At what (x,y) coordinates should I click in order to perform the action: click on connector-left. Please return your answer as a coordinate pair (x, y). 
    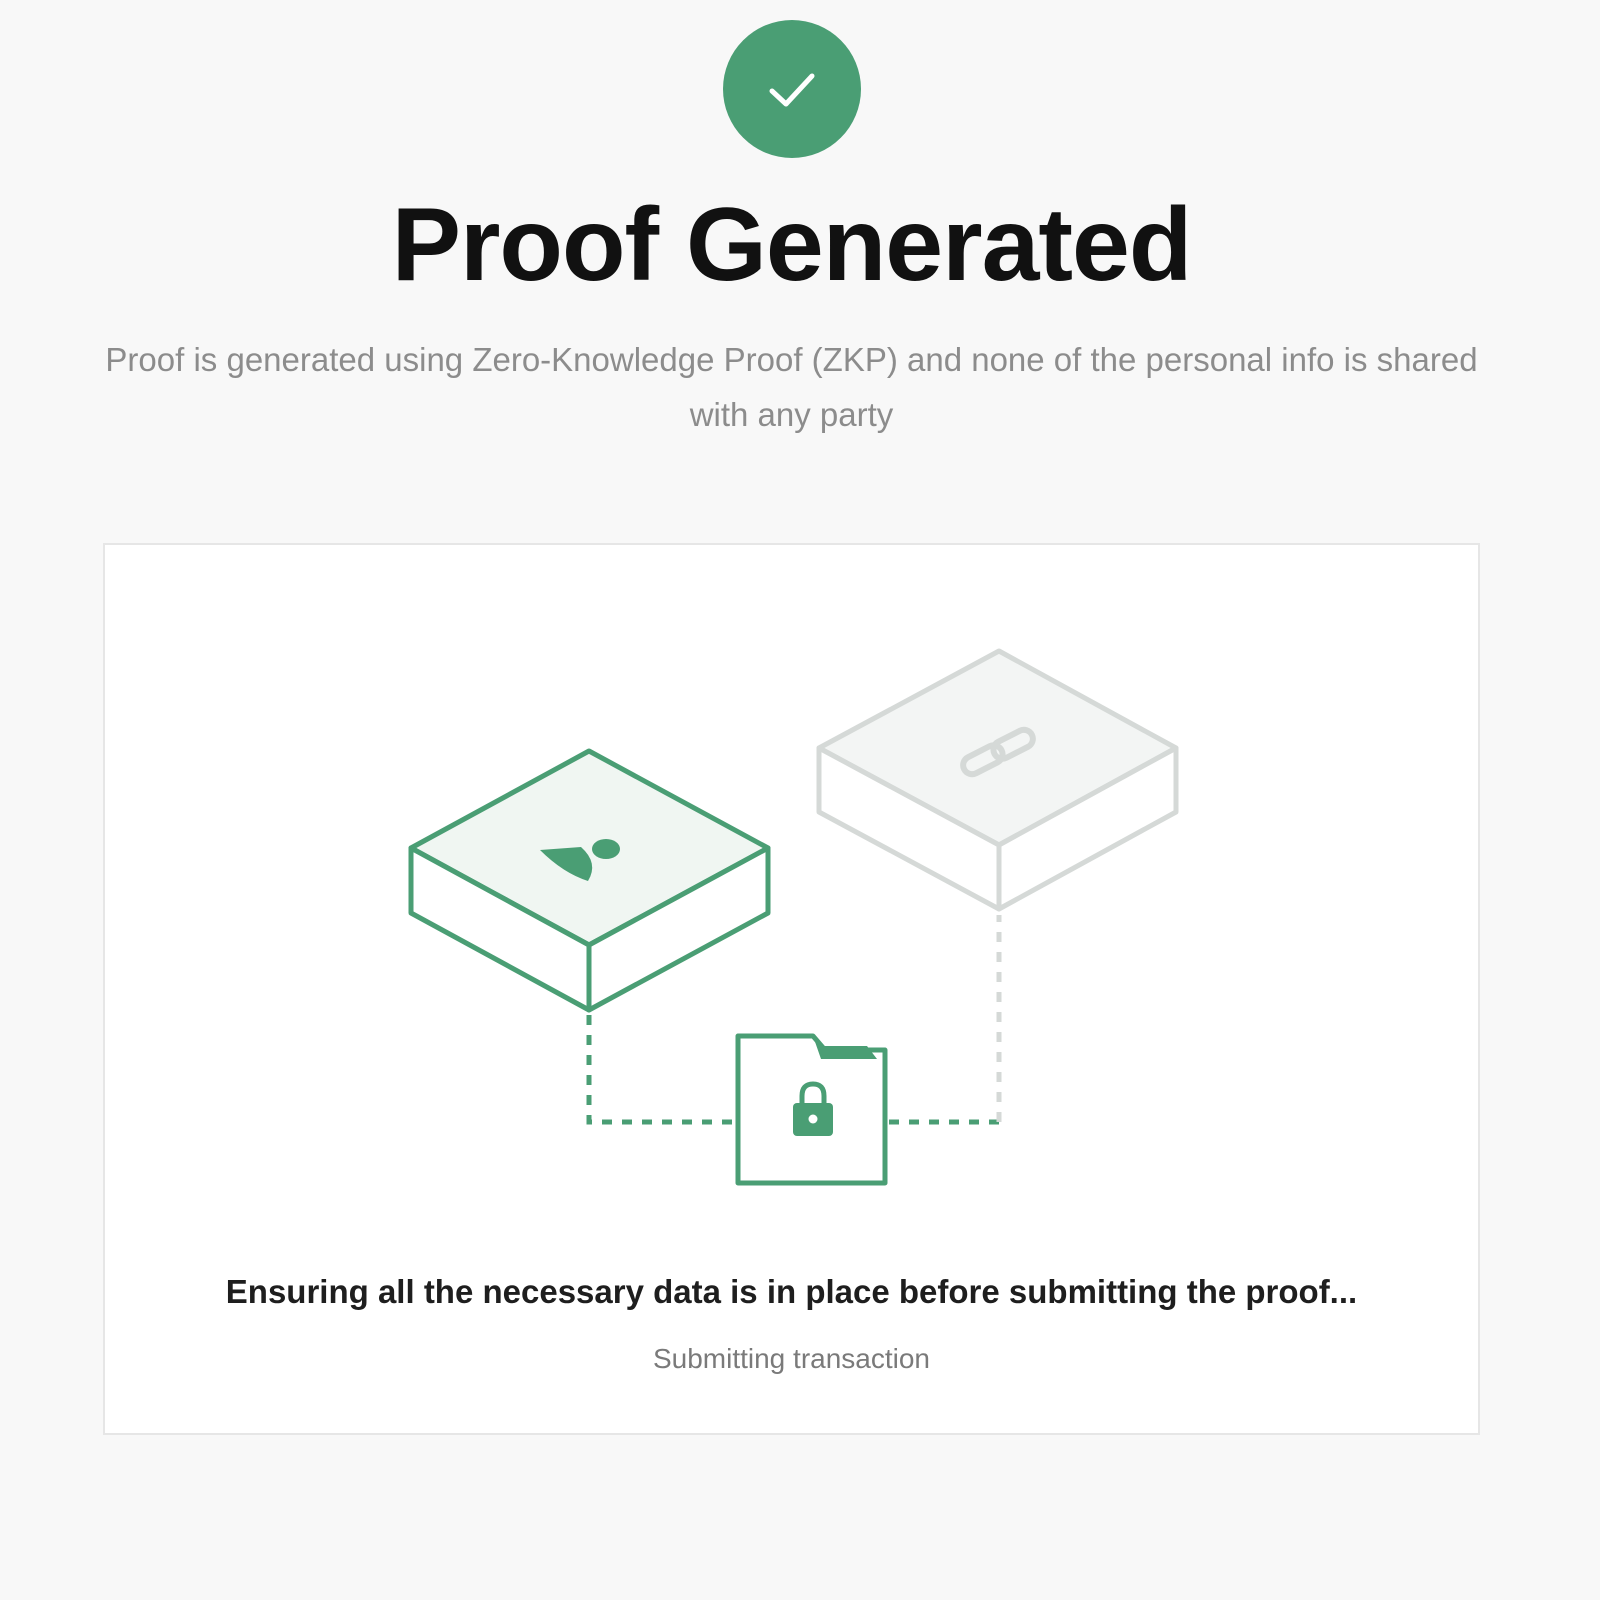
    Looking at the image, I should click on (659, 1070).